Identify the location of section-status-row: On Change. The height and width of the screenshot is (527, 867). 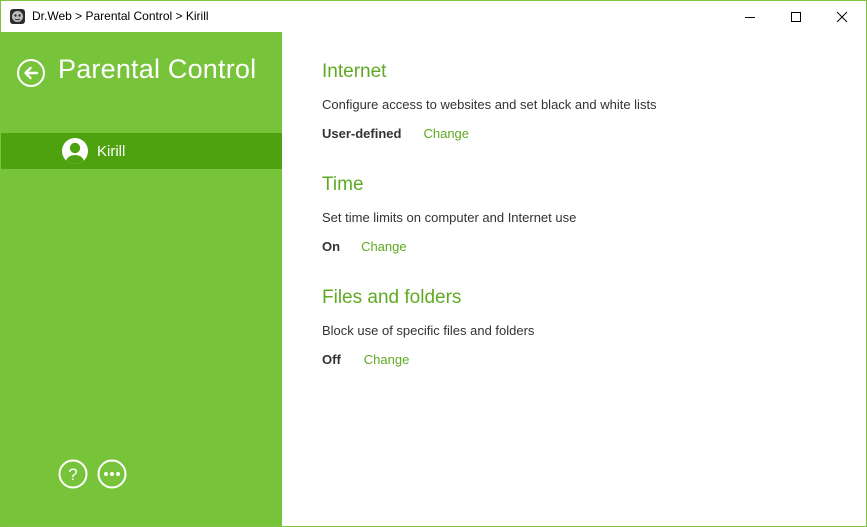
(582, 247).